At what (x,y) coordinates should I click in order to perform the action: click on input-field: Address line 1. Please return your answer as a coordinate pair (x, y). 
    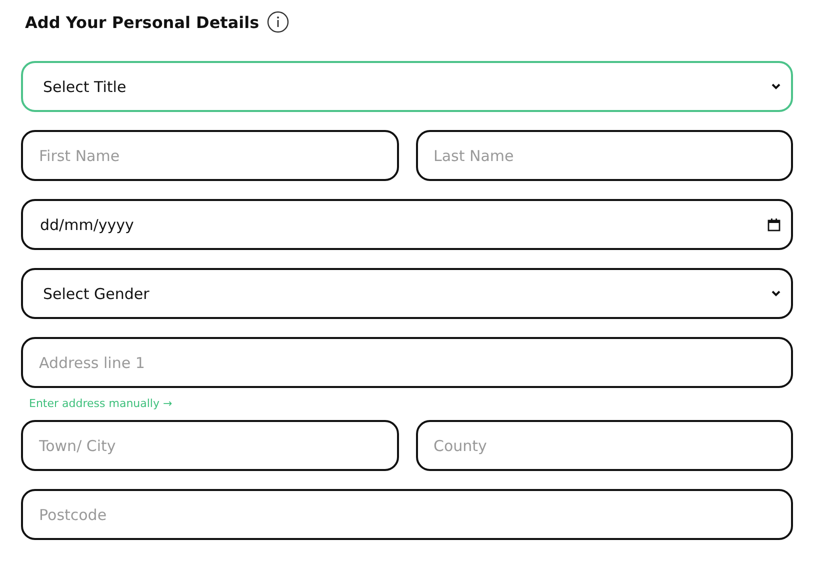
    Looking at the image, I should click on (407, 362).